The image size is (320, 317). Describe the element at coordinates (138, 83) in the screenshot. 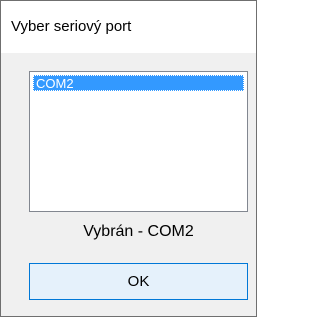

I see `port-list-item: COM2` at that location.